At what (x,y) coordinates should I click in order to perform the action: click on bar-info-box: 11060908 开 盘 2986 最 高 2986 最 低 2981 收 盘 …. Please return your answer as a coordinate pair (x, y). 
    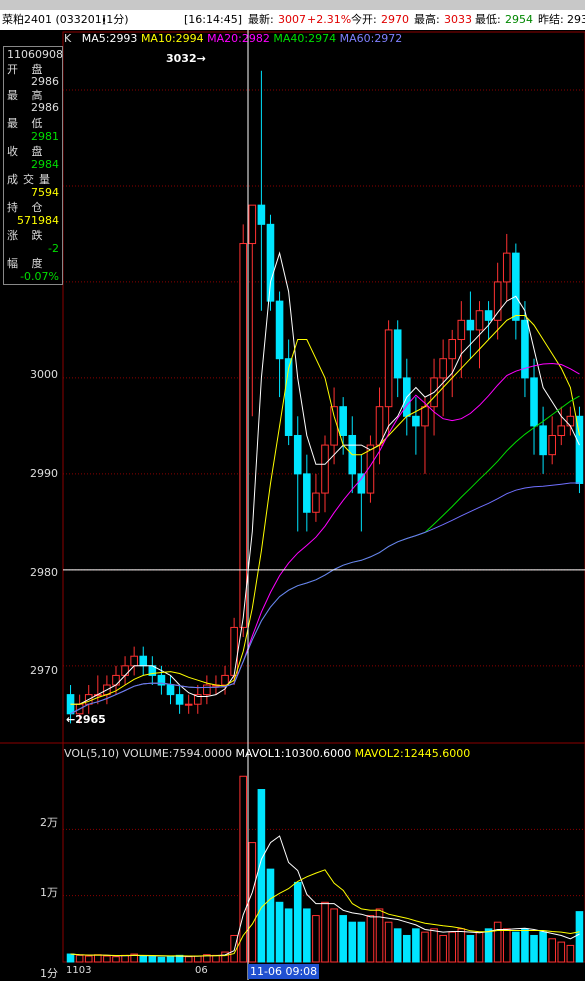
    Looking at the image, I should click on (33, 165).